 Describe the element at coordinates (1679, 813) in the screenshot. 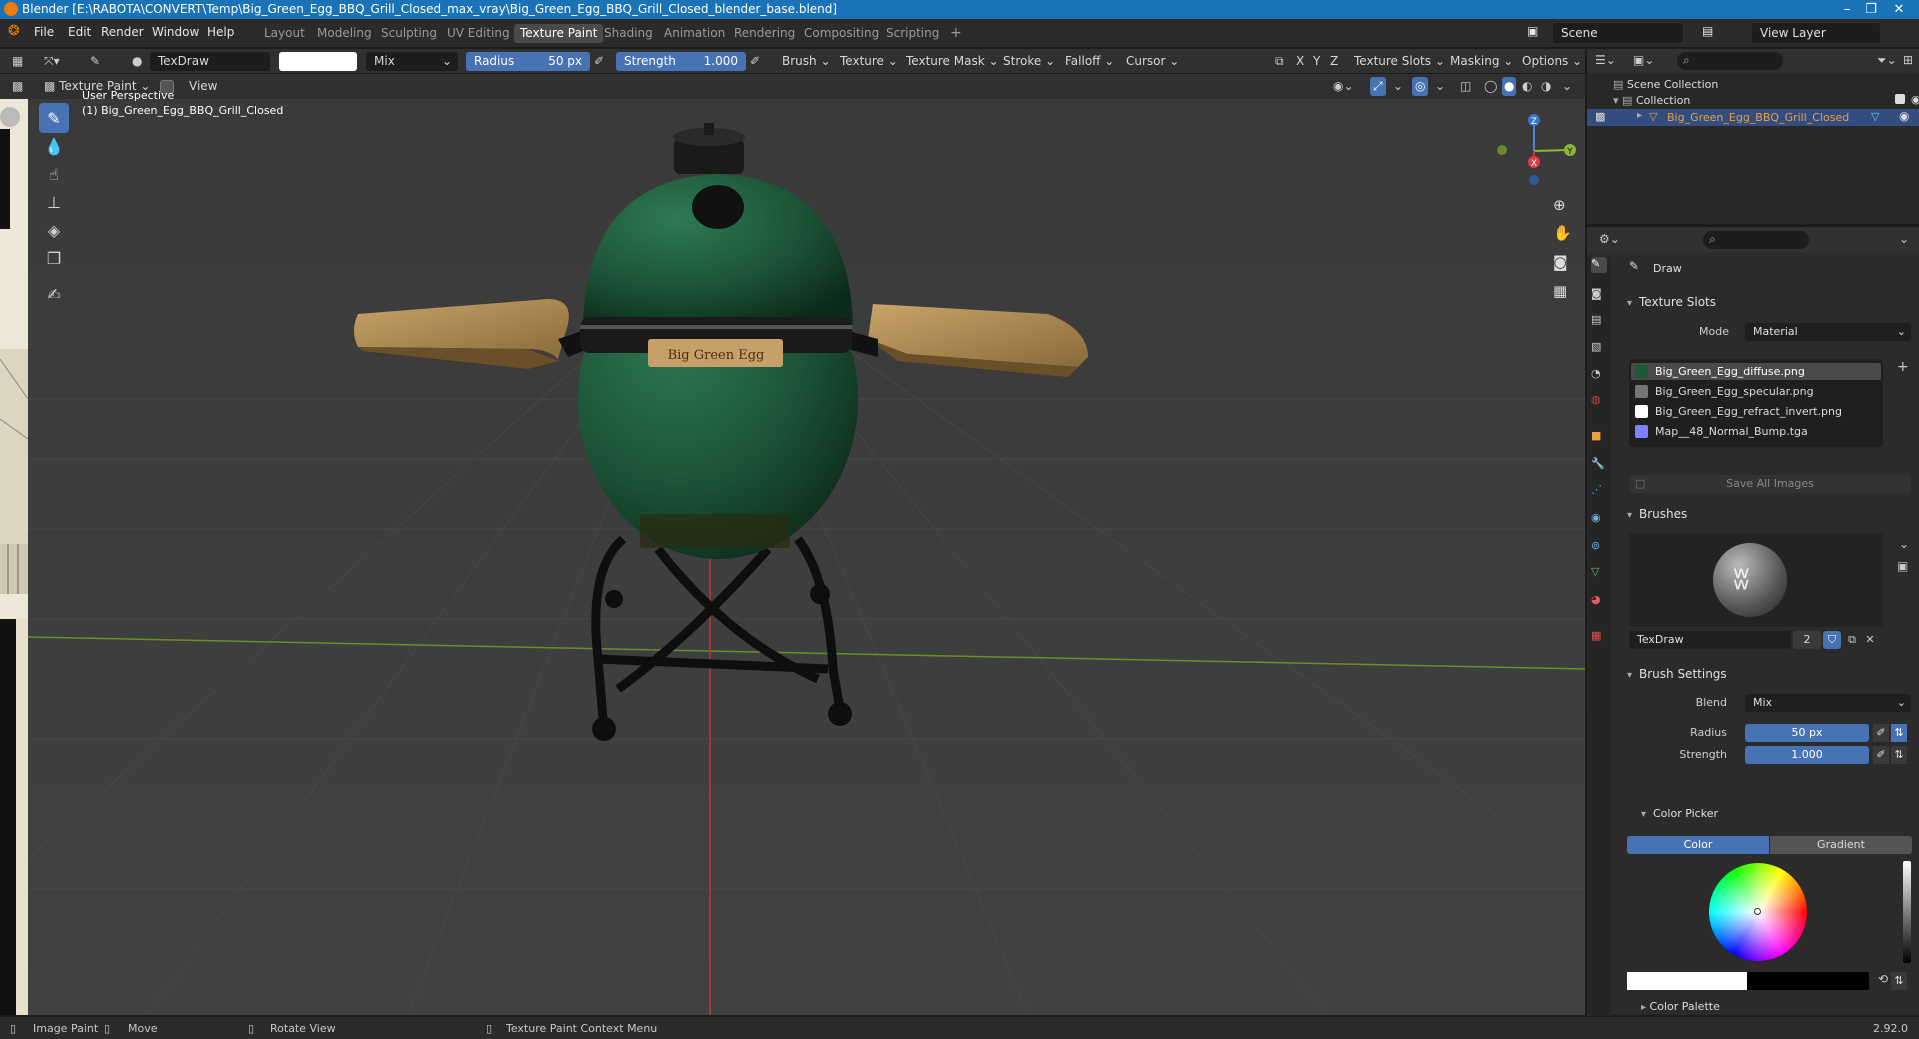

I see `color-picker-header: Color Picker` at that location.